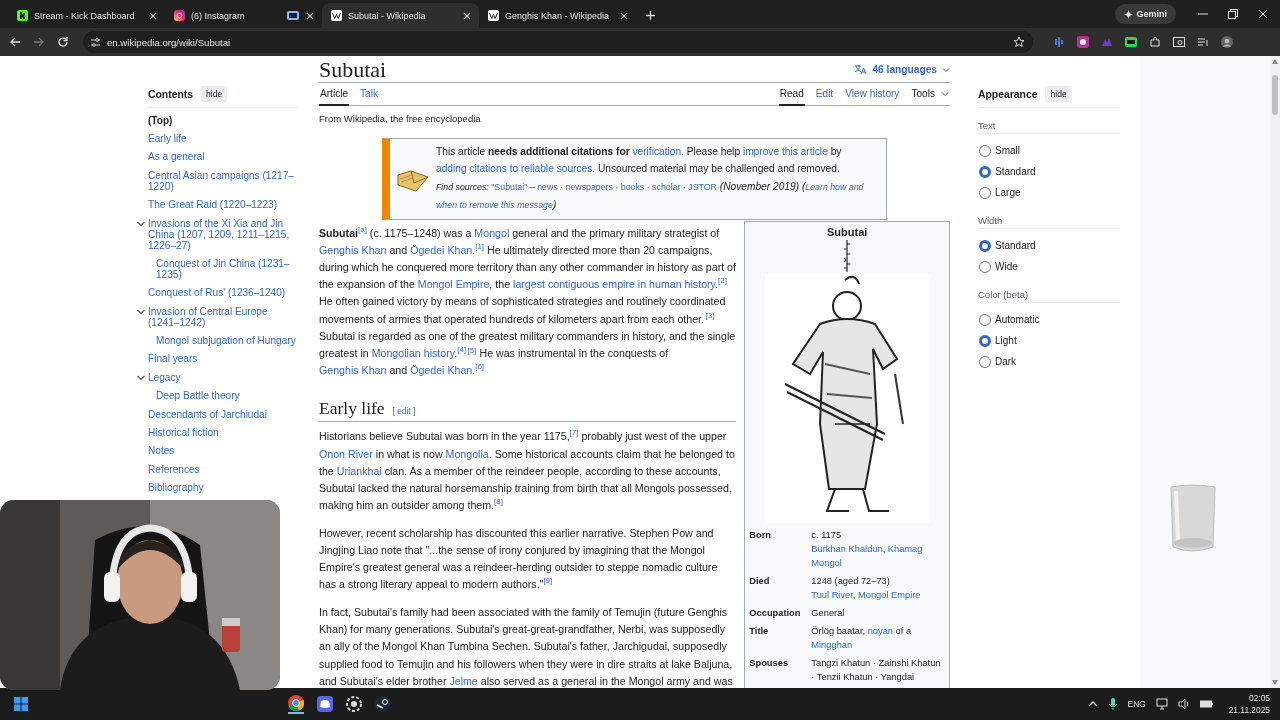 This screenshot has width=1280, height=720. I want to click on article-link: when to remove this message, so click(494, 205).